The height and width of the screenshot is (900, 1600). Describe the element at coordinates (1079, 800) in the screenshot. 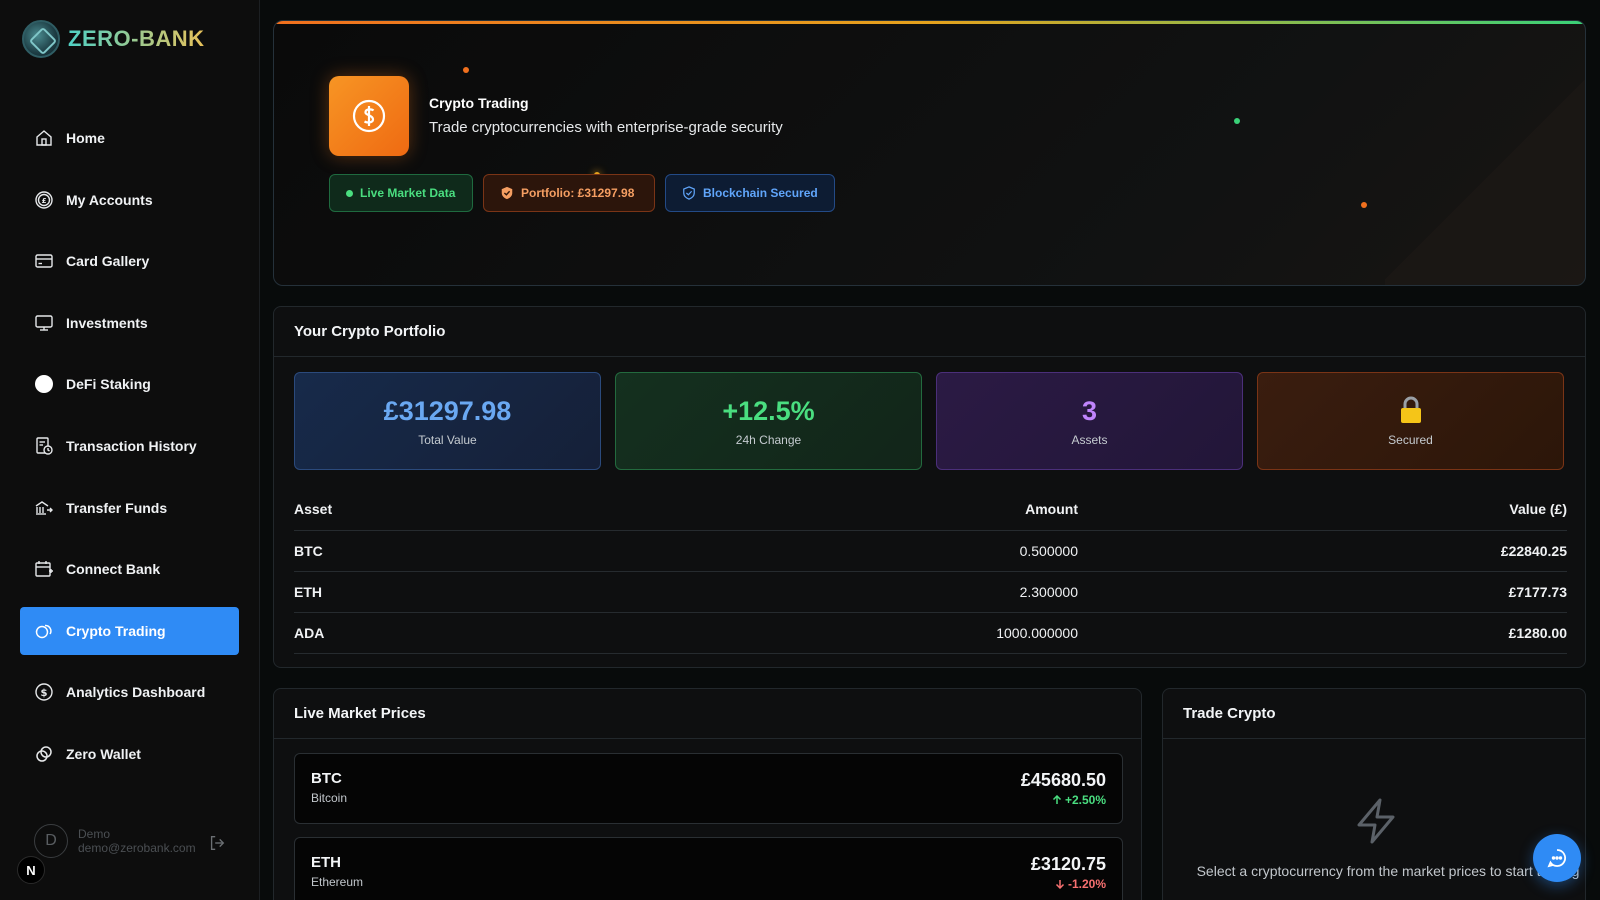

I see `market-change: +2.50%` at that location.